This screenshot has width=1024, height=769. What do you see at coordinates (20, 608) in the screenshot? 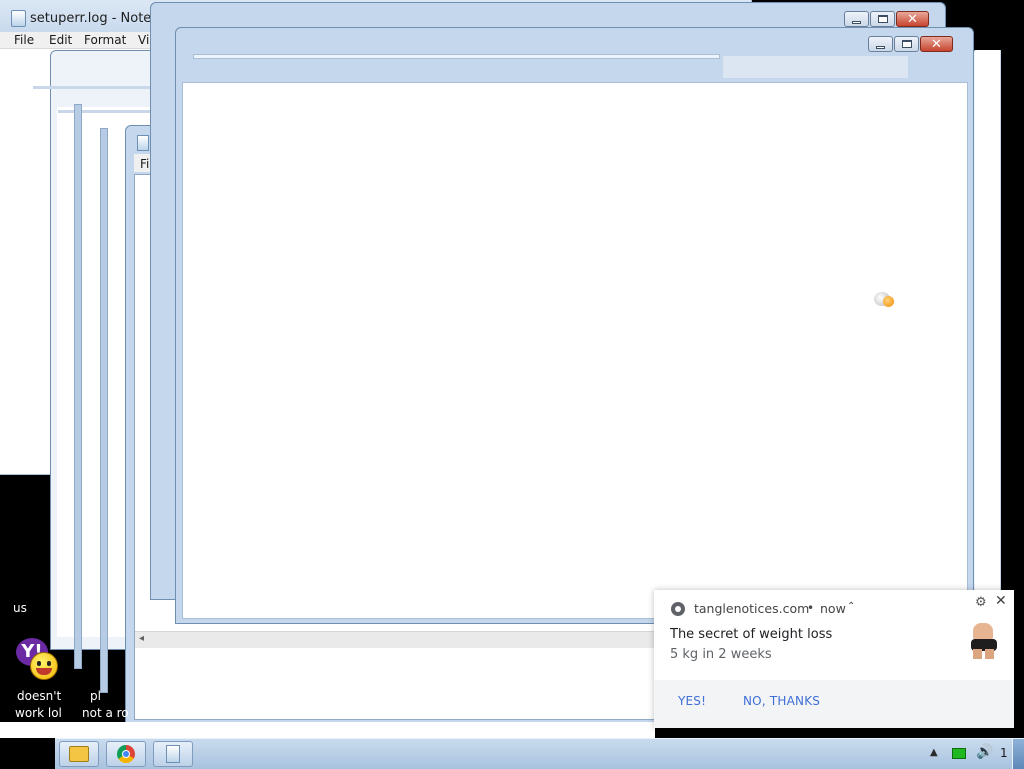
I see `desktop-label-fragment: us` at bounding box center [20, 608].